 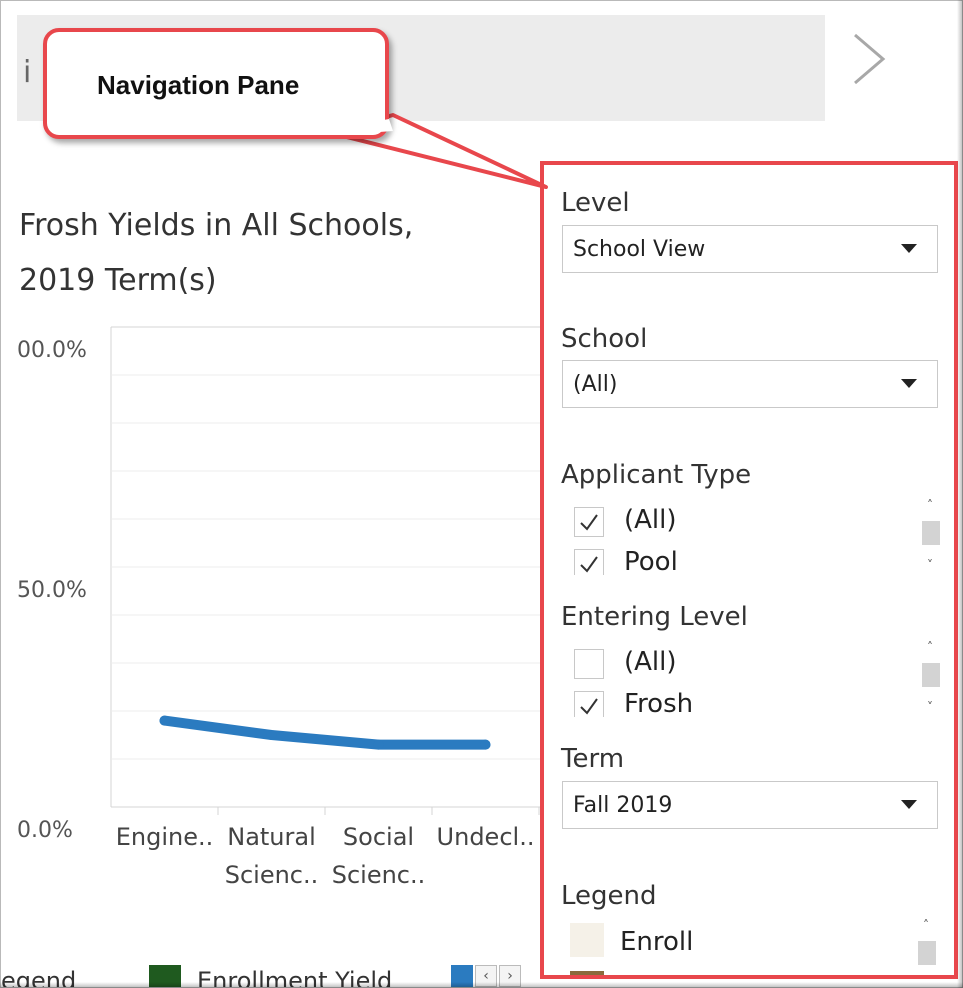 What do you see at coordinates (216, 225) in the screenshot?
I see `chart-title: Frosh Yields in All Schools,` at bounding box center [216, 225].